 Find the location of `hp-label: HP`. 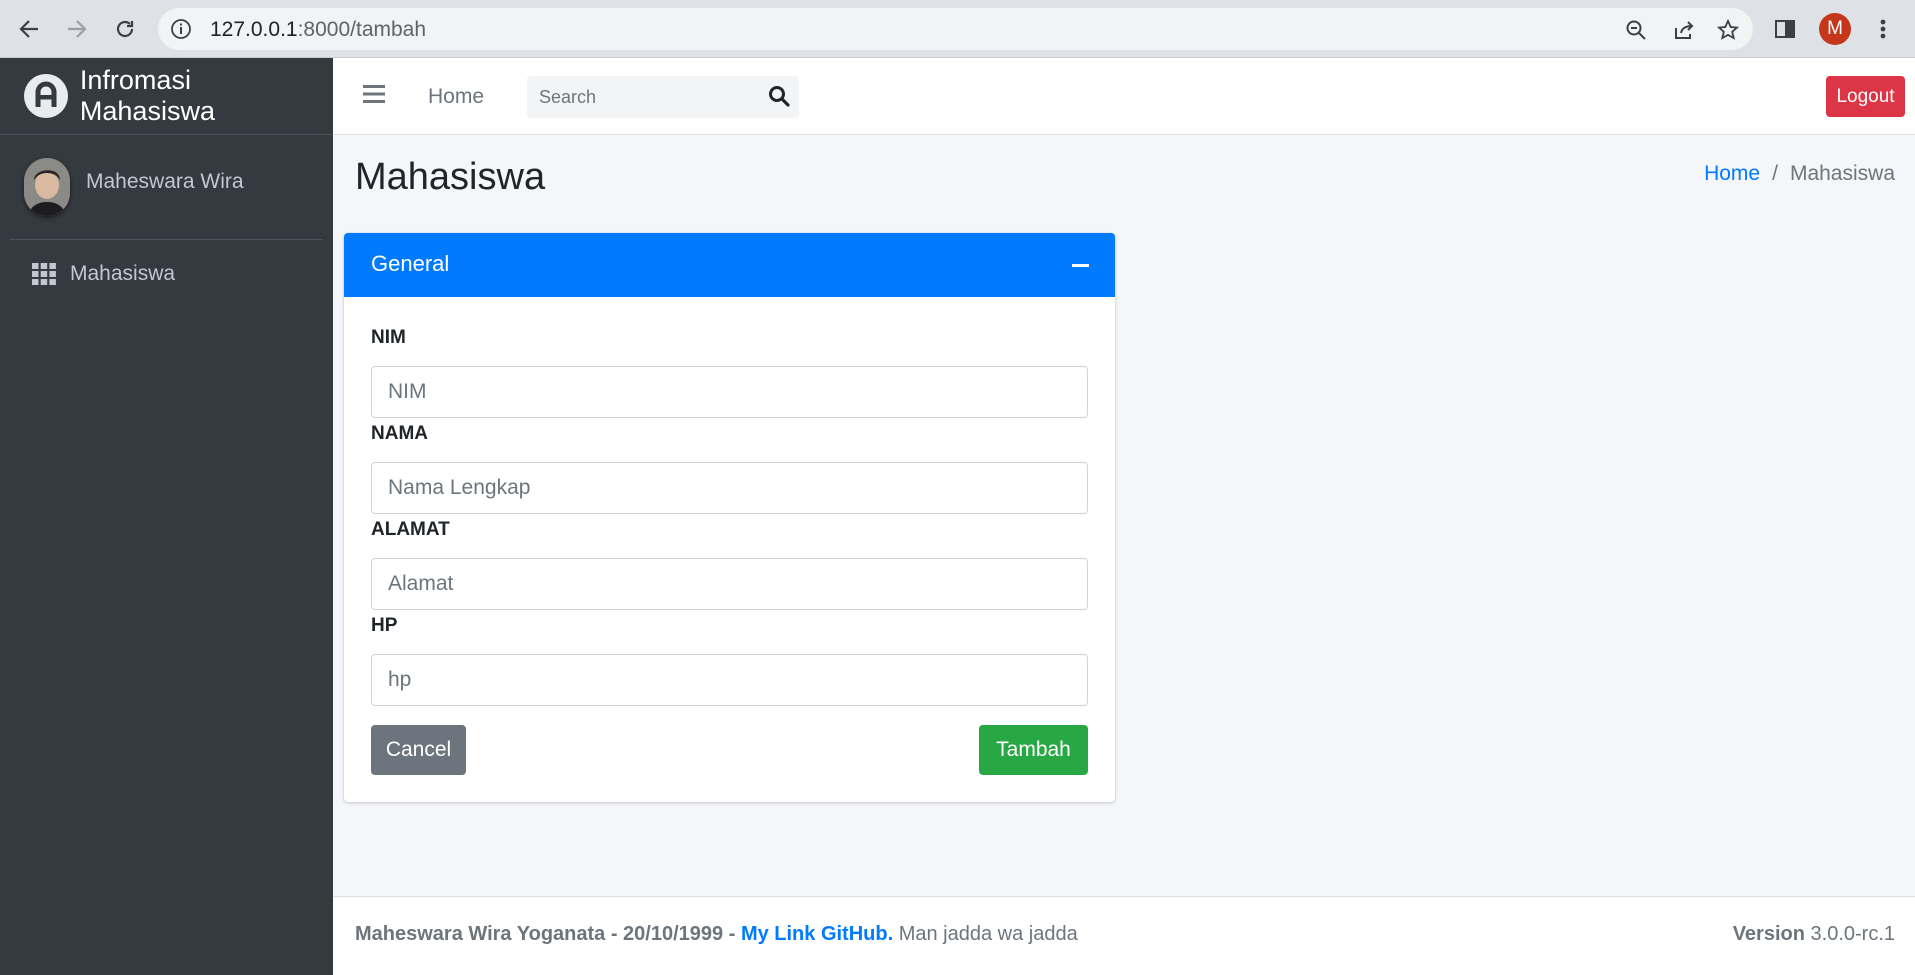

hp-label: HP is located at coordinates (384, 625).